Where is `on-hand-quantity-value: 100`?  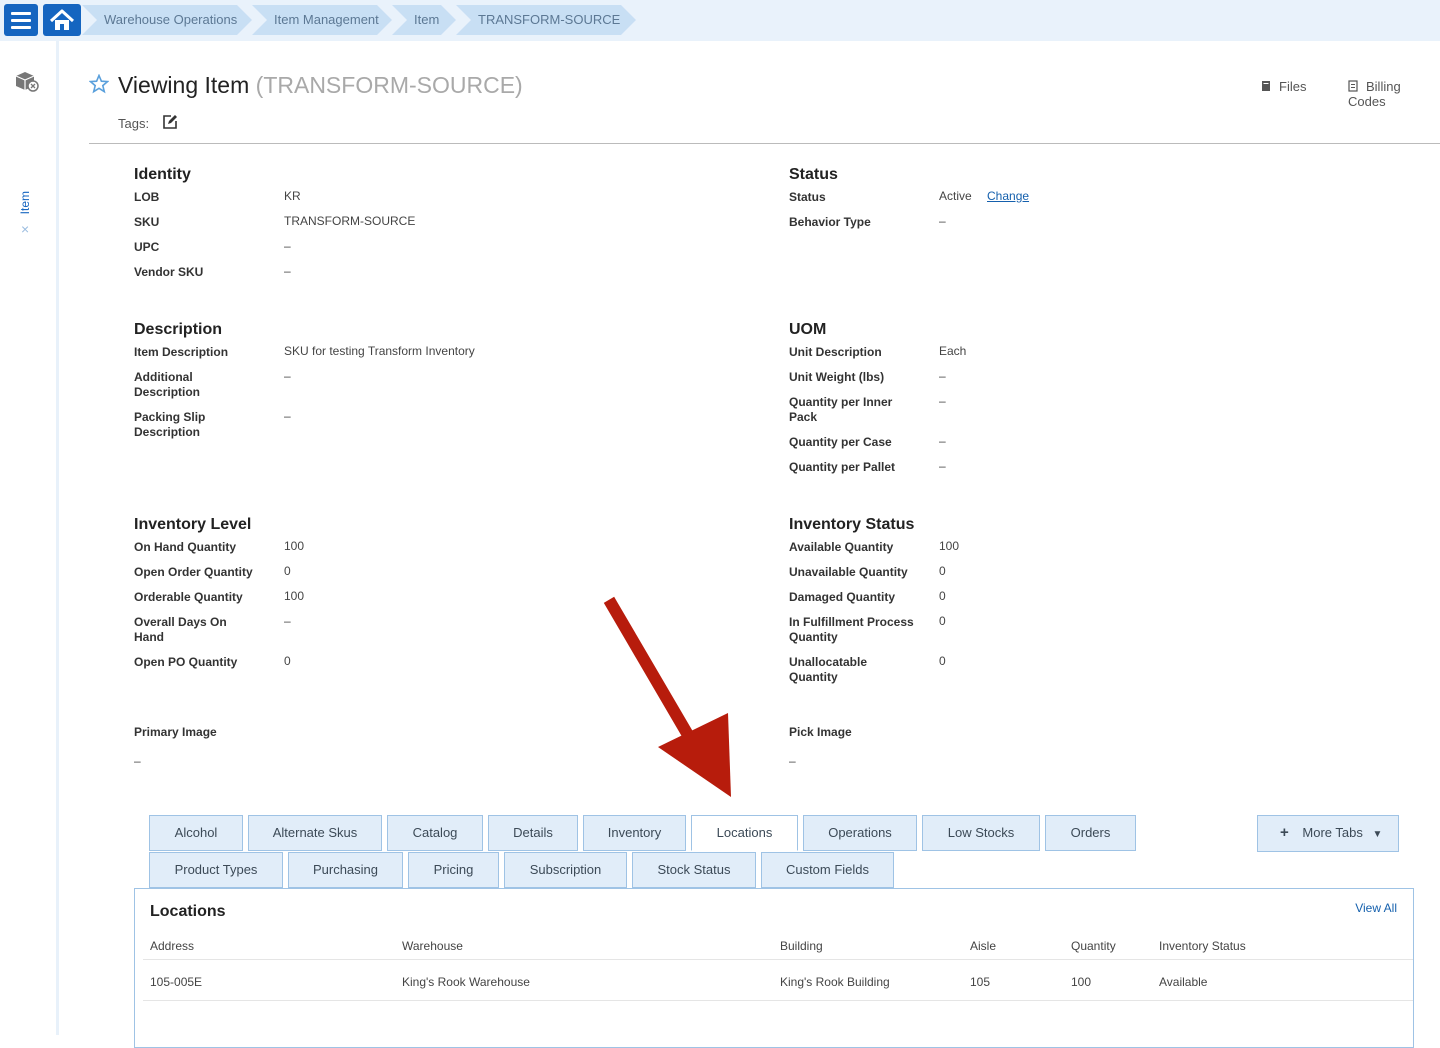 on-hand-quantity-value: 100 is located at coordinates (294, 546).